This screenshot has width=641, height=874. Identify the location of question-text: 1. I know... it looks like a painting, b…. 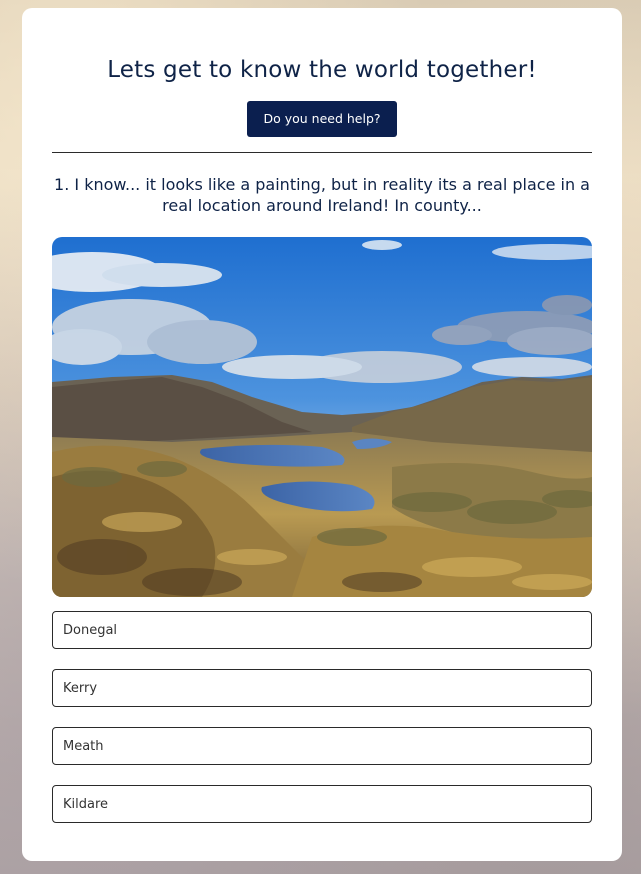
(322, 195).